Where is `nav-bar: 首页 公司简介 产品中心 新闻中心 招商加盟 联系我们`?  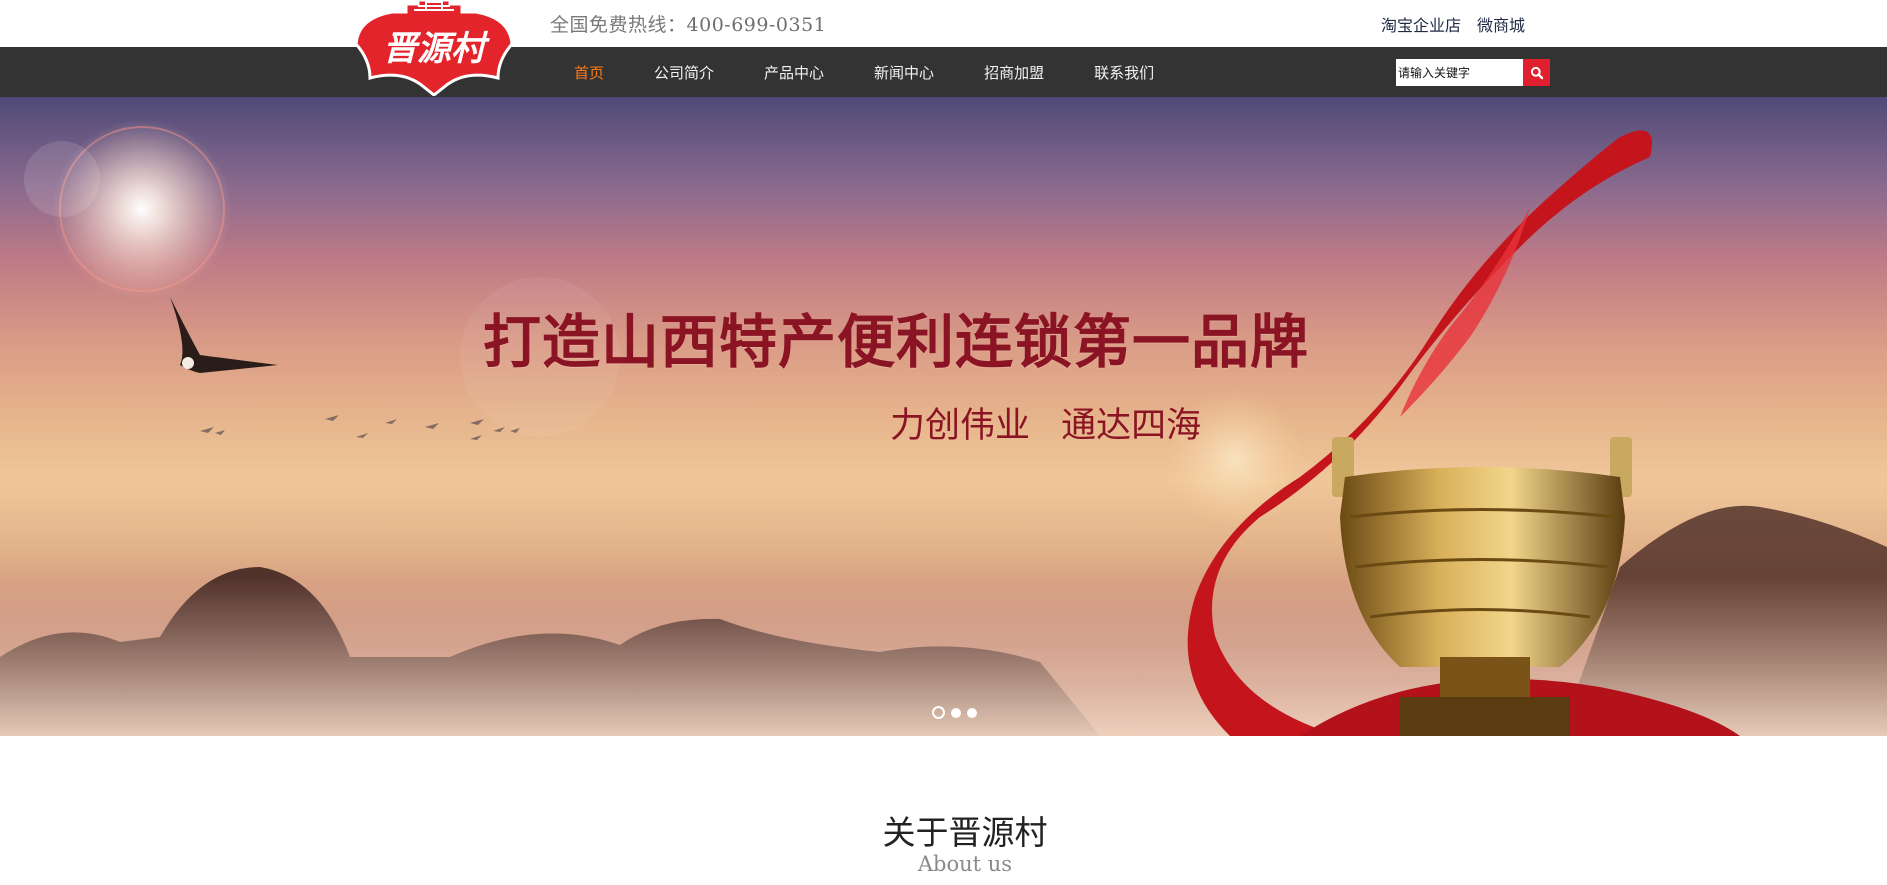 nav-bar: 首页 公司简介 产品中心 新闻中心 招商加盟 联系我们 is located at coordinates (943, 72).